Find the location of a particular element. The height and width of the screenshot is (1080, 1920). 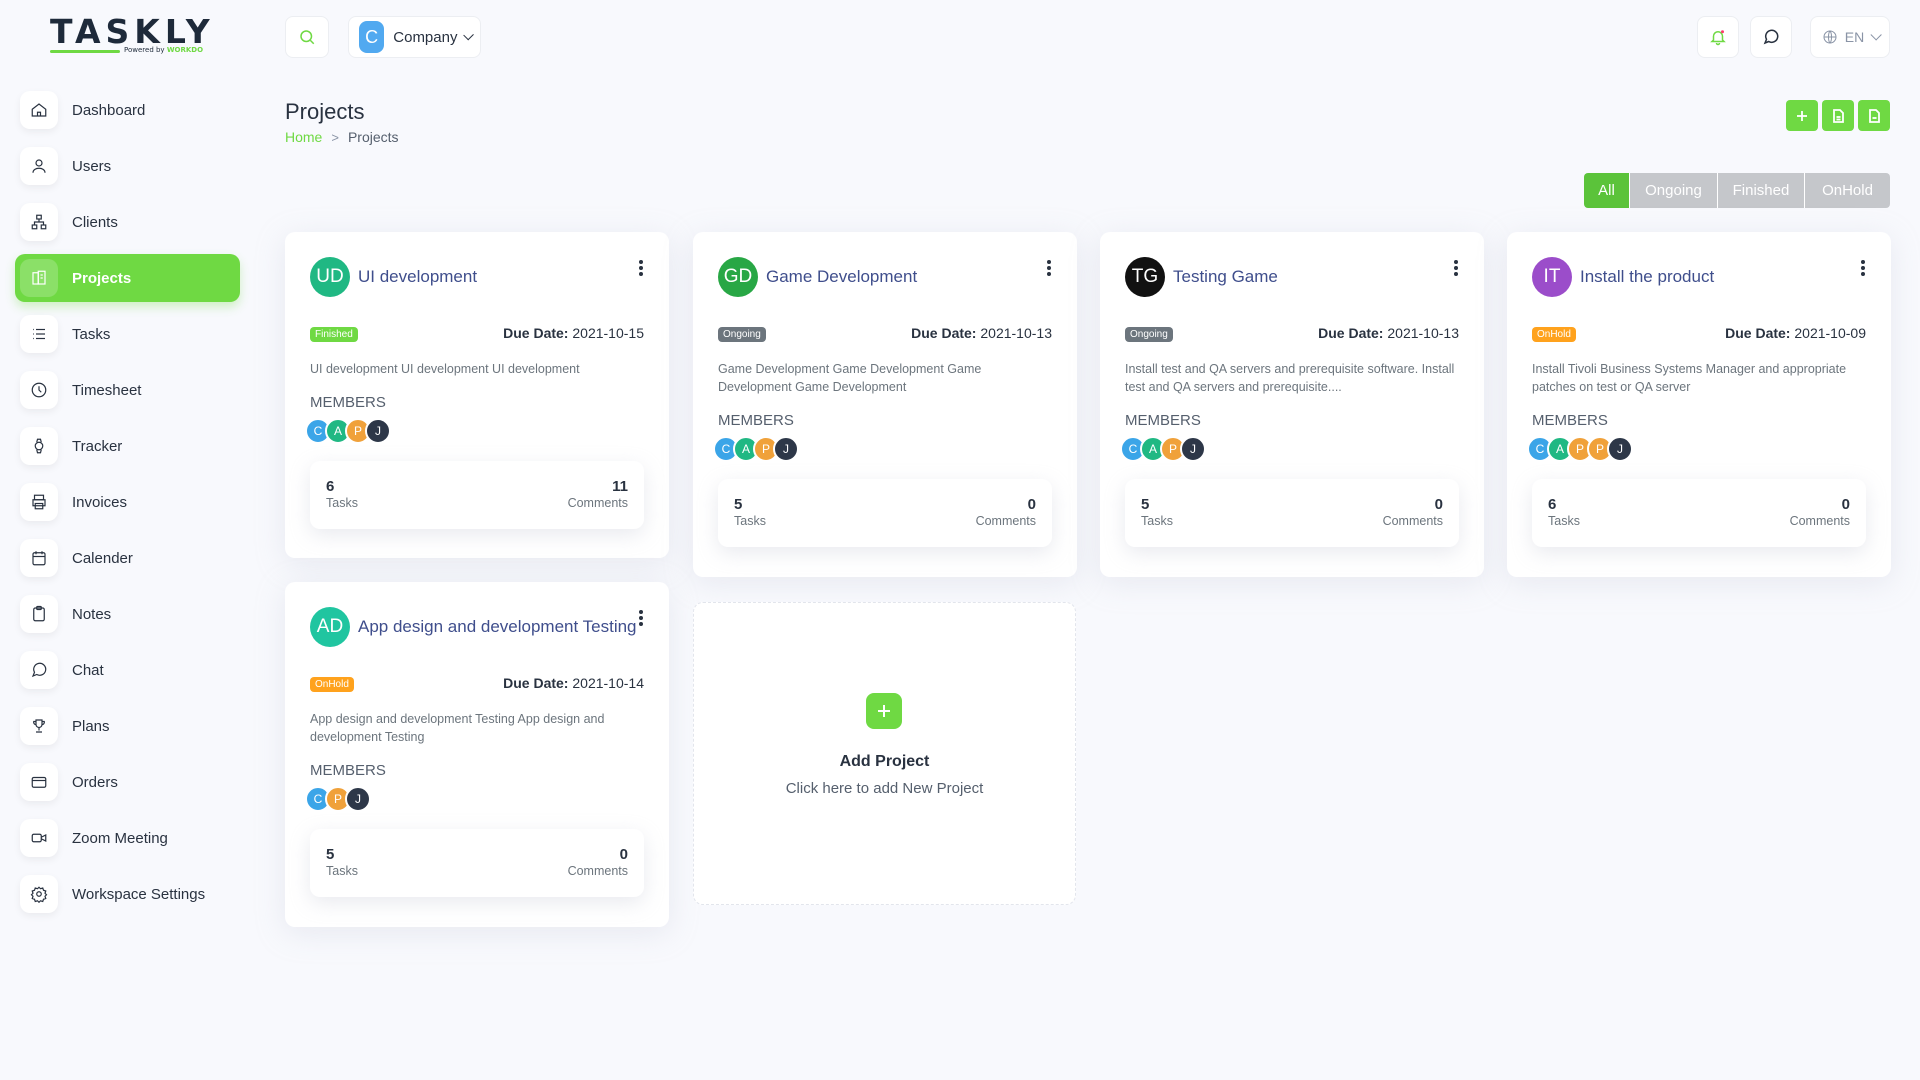

project-title: Game Development is located at coordinates (841, 277).